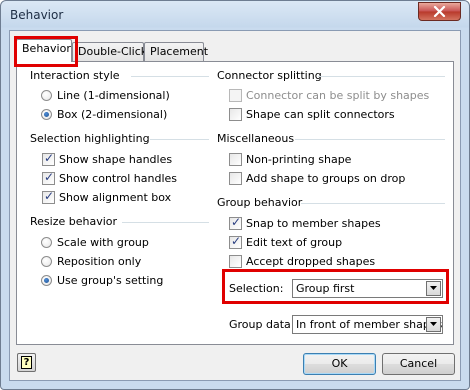 This screenshot has width=470, height=390. I want to click on radio-line-1d: Line (1-dimensional), so click(105, 95).